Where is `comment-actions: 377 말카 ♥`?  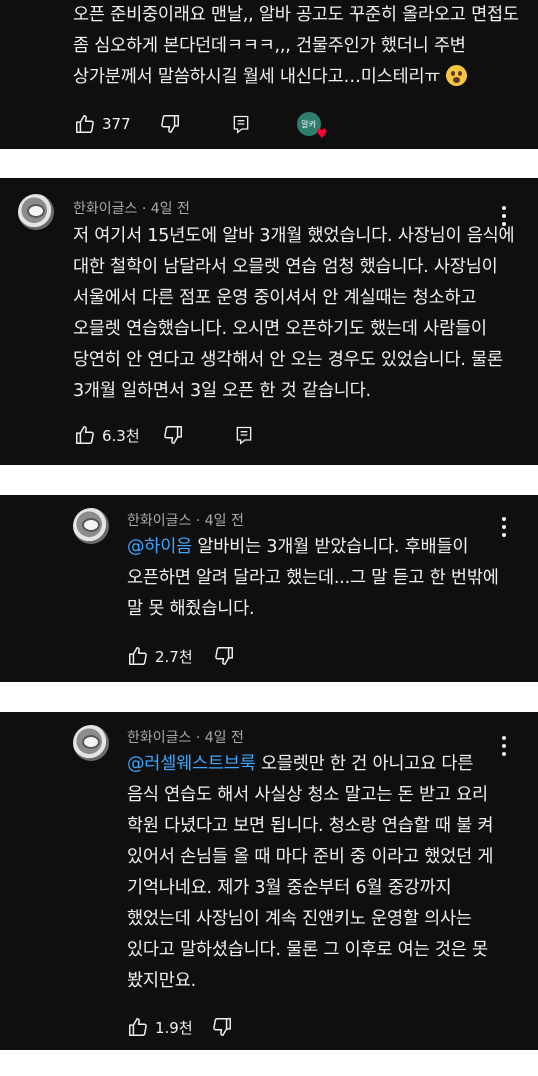
comment-actions: 377 말카 ♥ is located at coordinates (201, 126).